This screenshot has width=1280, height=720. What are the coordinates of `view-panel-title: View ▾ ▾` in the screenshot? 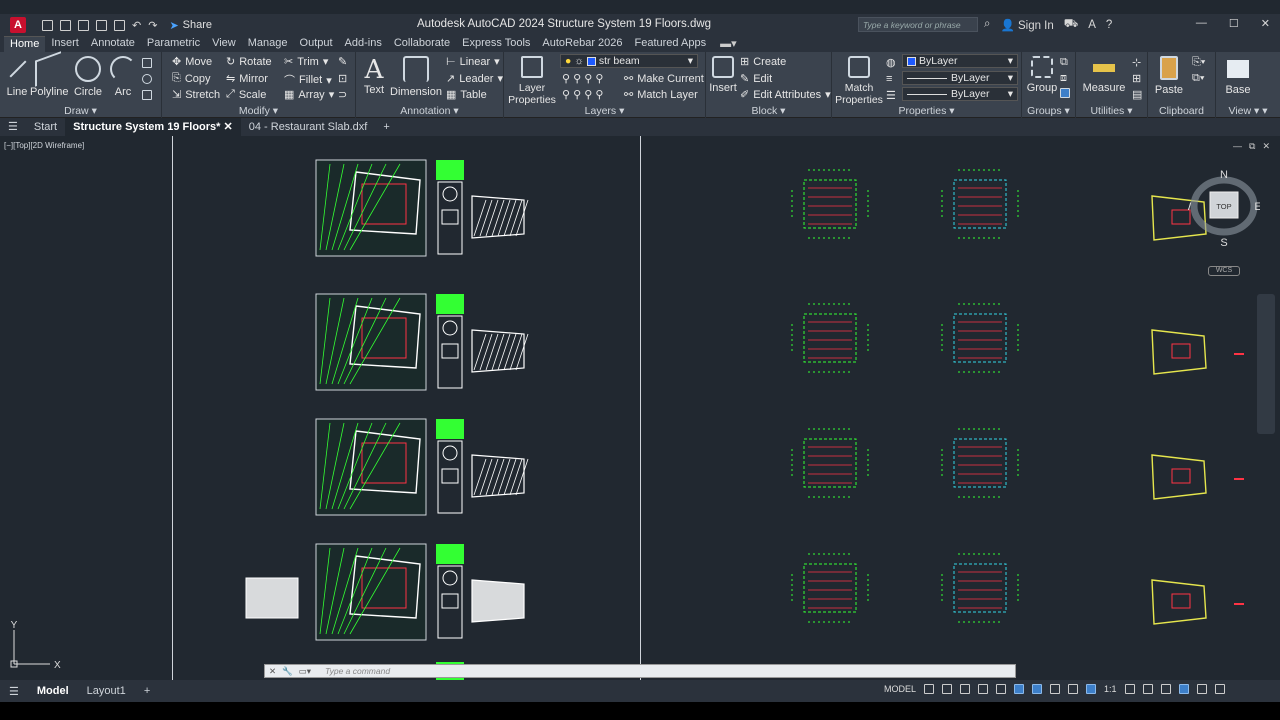 It's located at (1248, 111).